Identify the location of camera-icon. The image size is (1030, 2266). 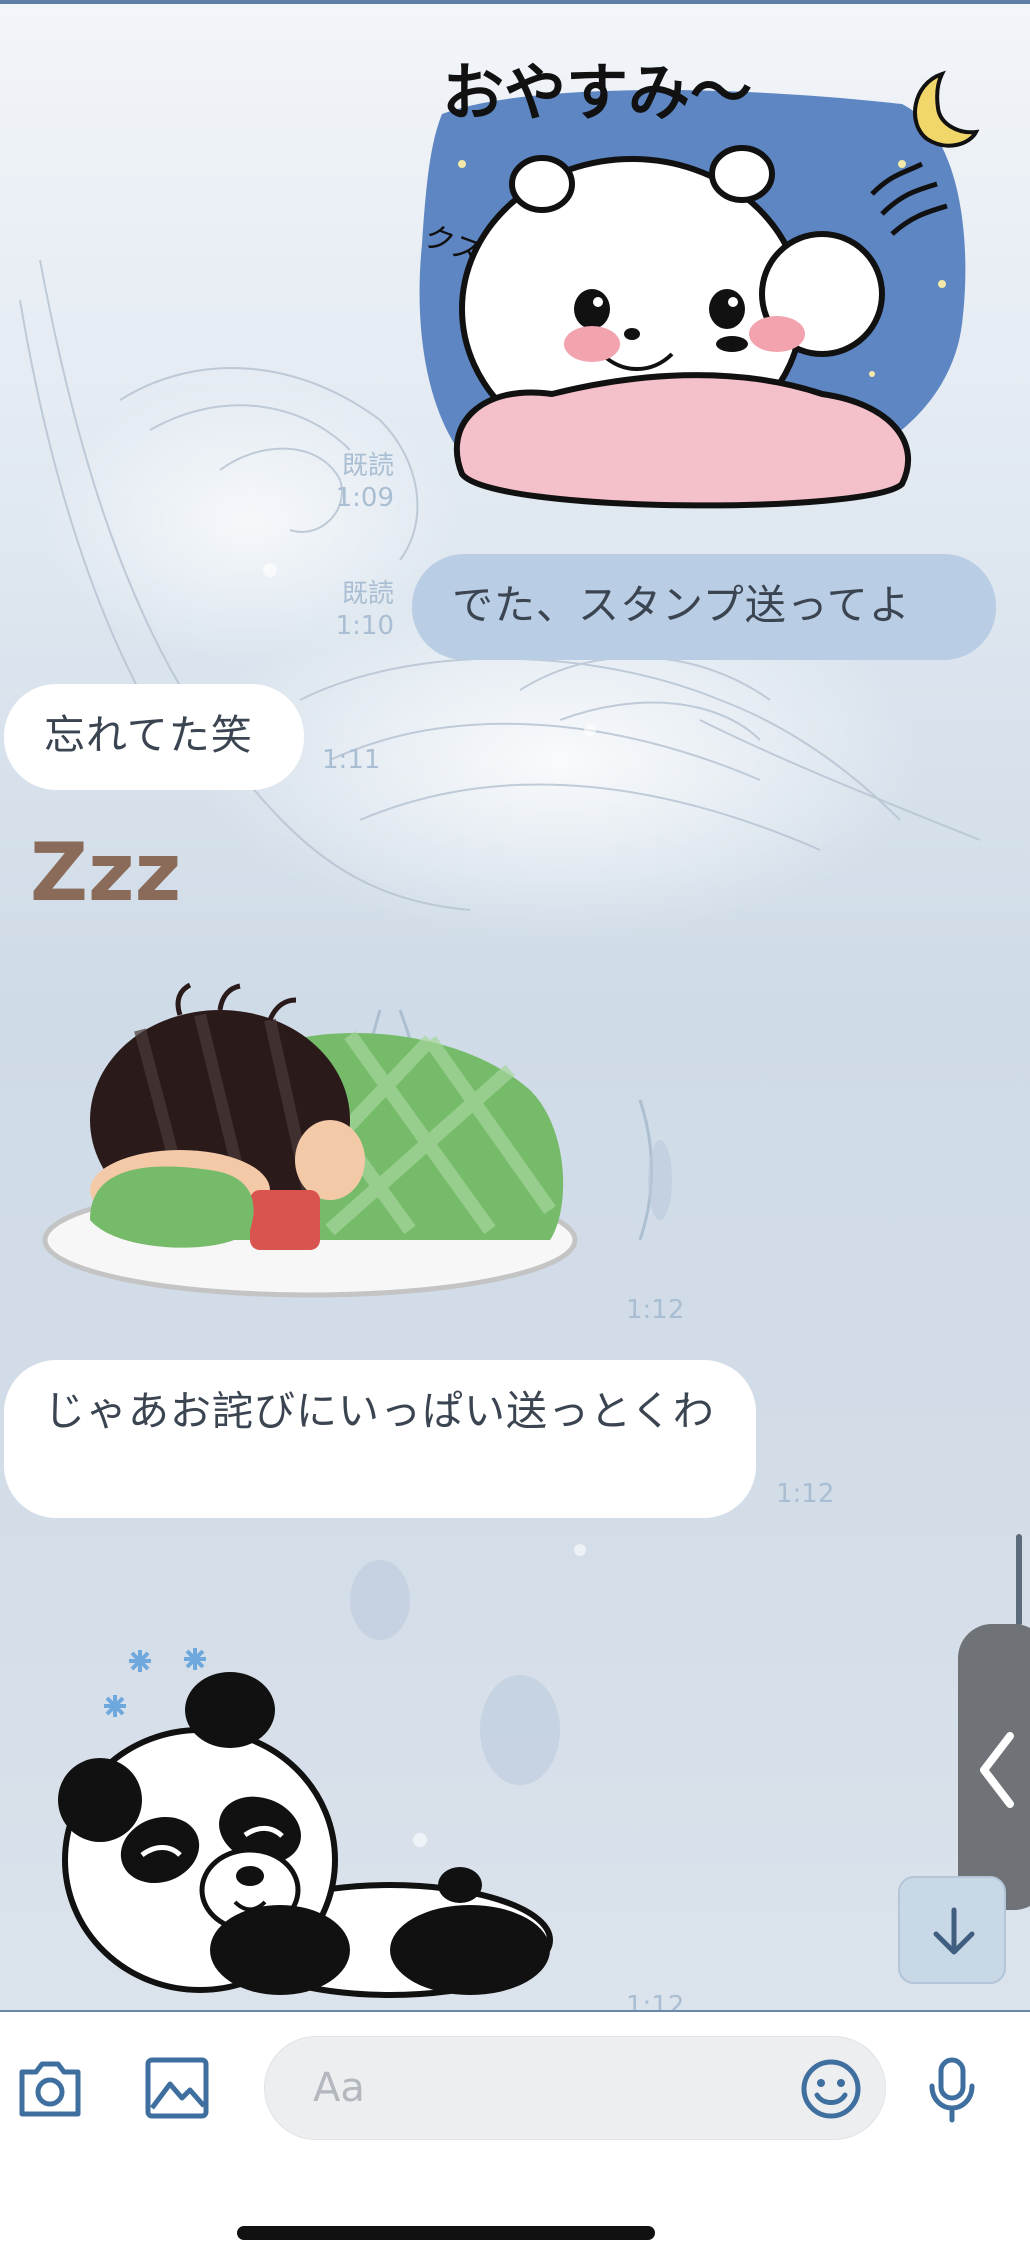
(50, 2088).